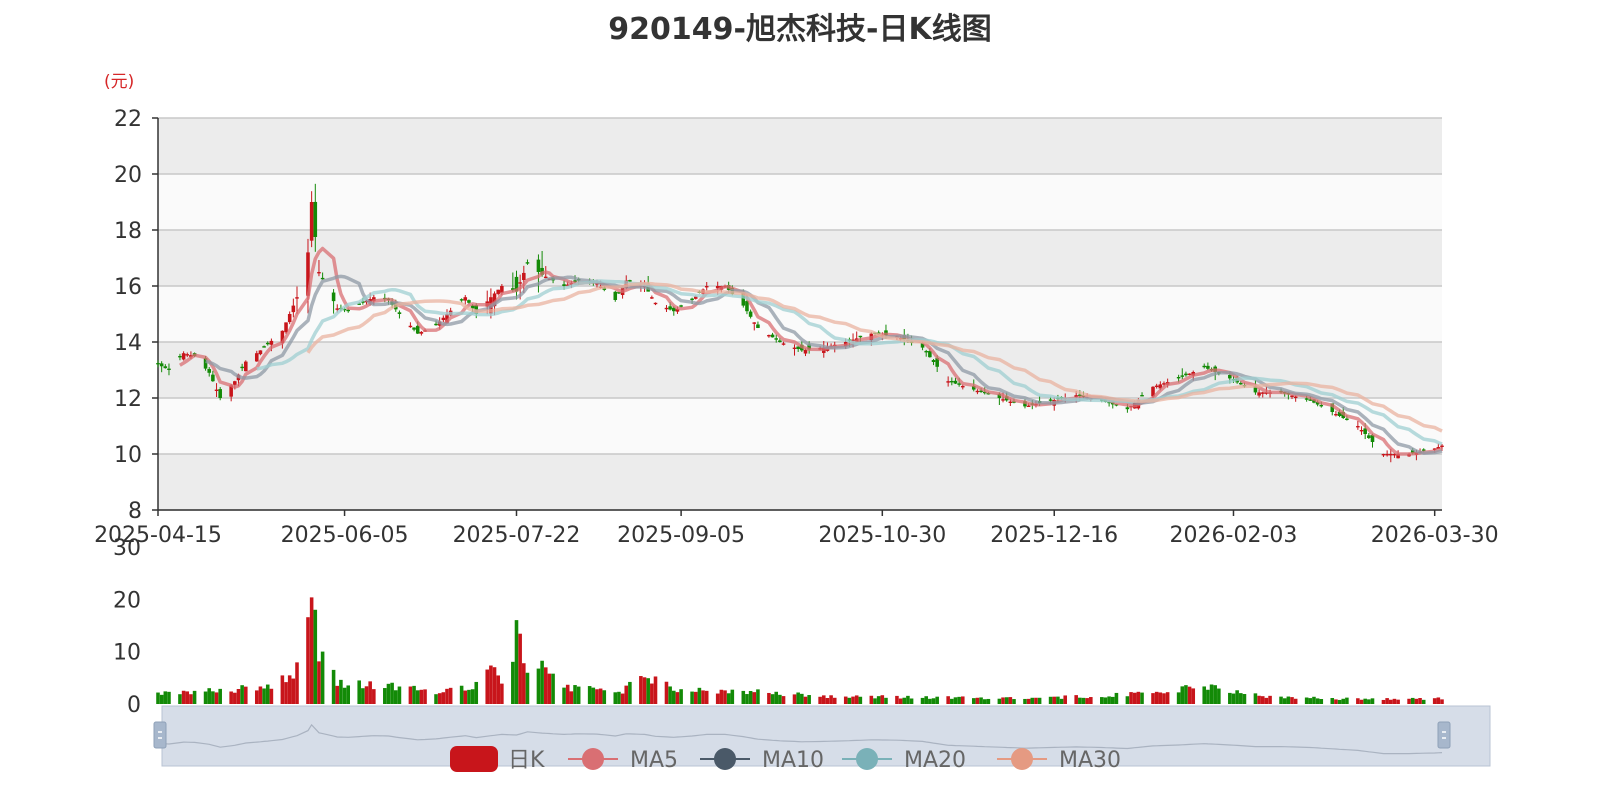 This screenshot has height=800, width=1600. Describe the element at coordinates (1059, 760) in the screenshot. I see `legend-item-ma30: MA30` at that location.